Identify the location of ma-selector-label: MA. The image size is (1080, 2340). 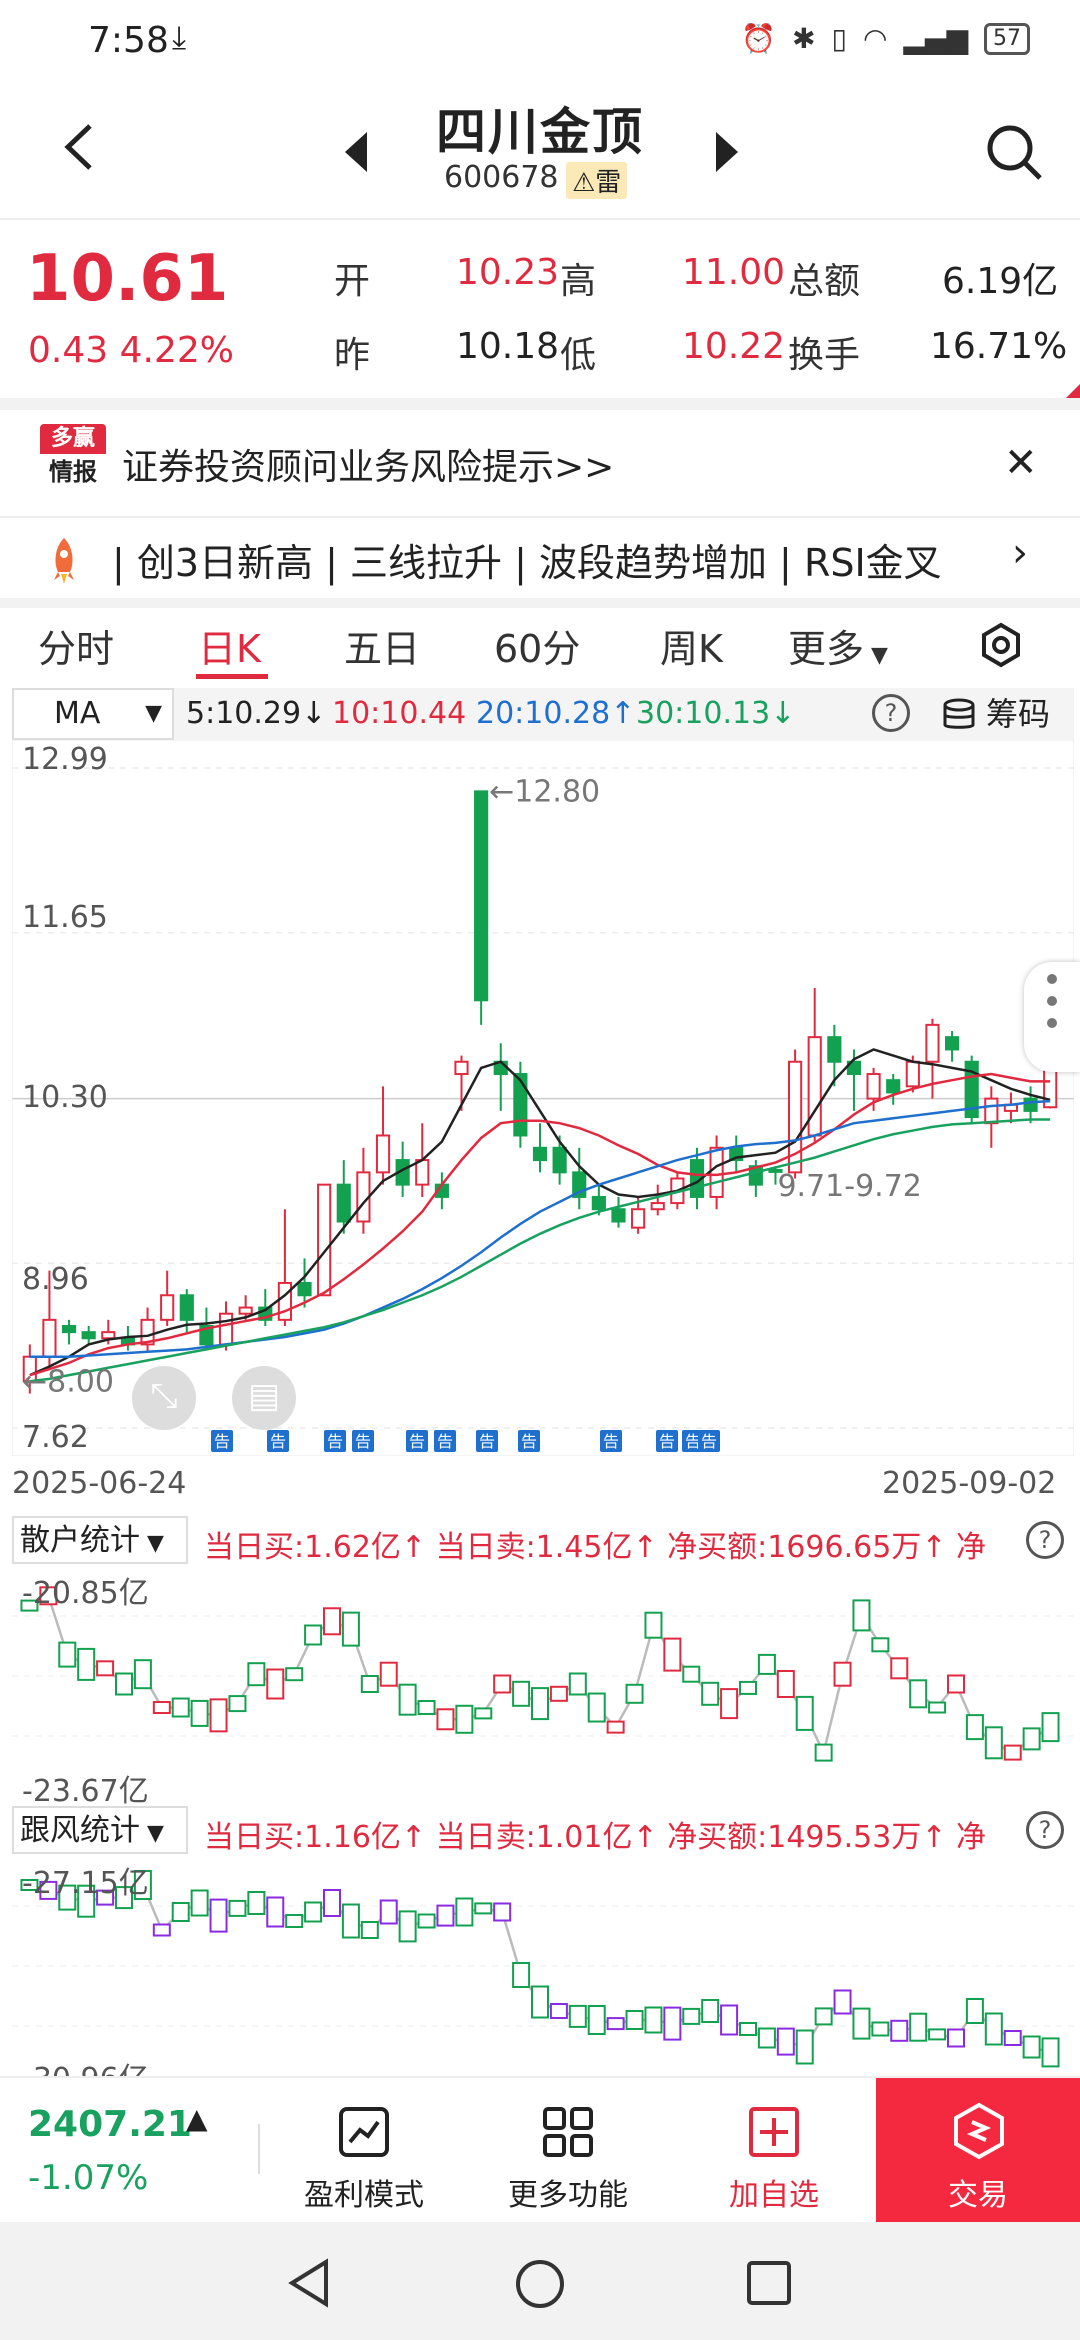
(77, 713).